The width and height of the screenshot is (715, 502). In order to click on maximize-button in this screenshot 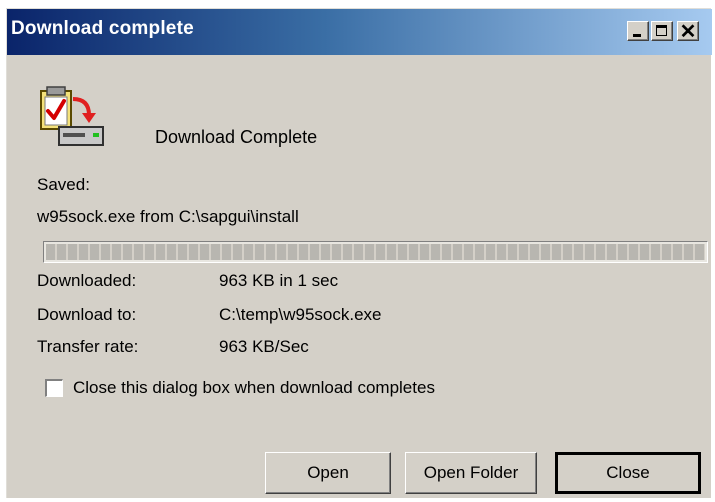, I will do `click(662, 31)`.